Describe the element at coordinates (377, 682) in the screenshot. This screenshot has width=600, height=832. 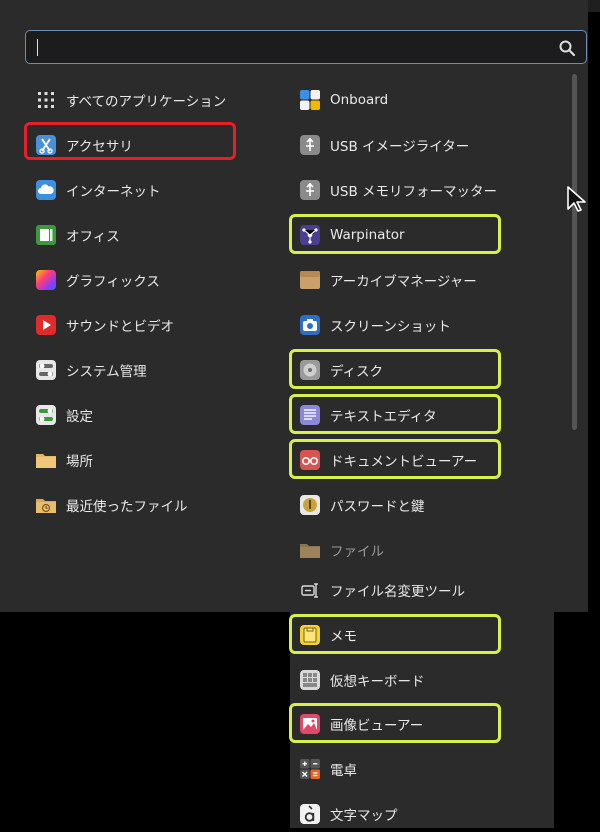
I see `app-label: 仮想キーボード` at that location.